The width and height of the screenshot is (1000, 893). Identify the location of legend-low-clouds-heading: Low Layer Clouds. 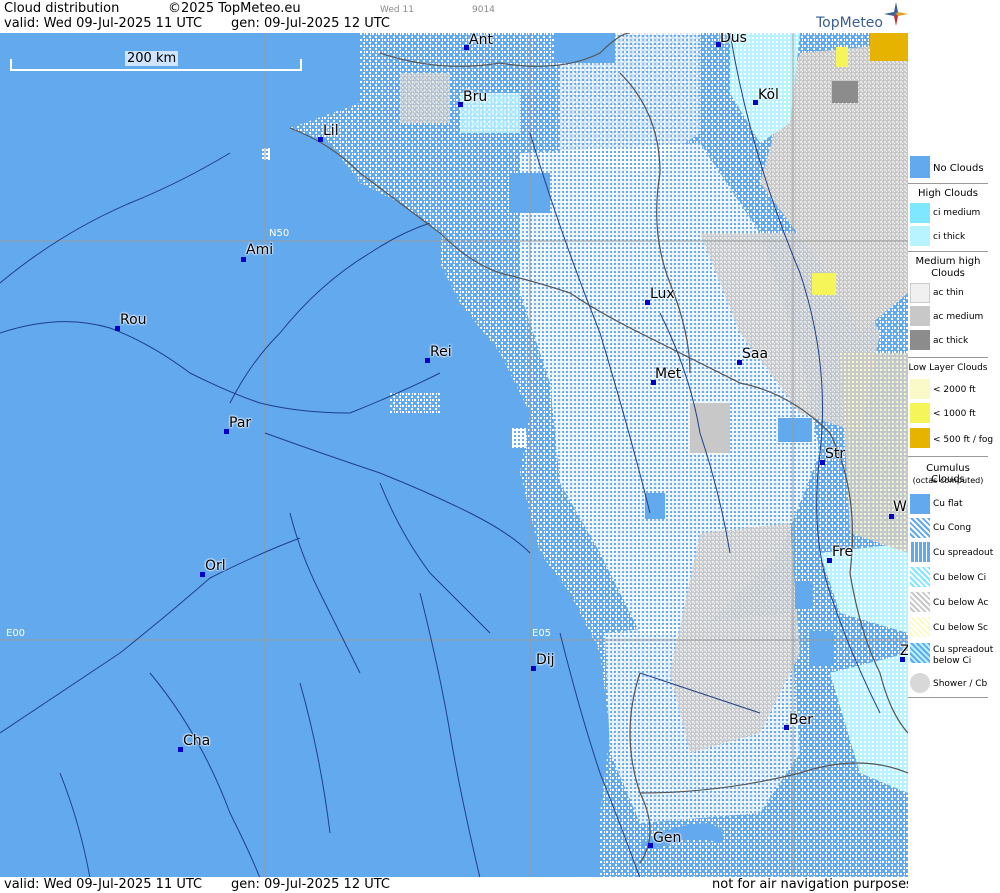
(948, 368).